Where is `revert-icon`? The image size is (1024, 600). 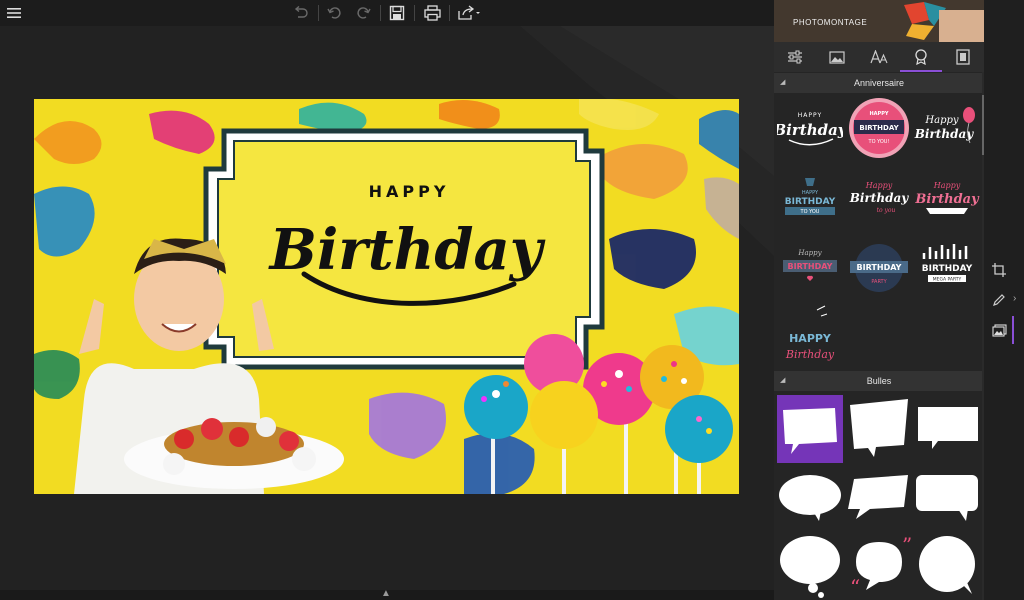 revert-icon is located at coordinates (301, 13).